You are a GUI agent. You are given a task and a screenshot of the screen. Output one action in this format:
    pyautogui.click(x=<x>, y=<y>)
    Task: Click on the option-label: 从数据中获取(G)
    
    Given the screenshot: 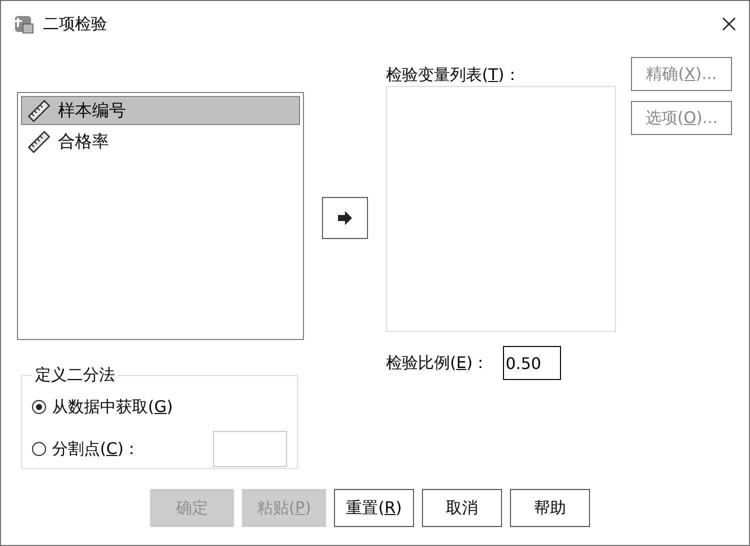 What is the action you would take?
    pyautogui.click(x=112, y=407)
    